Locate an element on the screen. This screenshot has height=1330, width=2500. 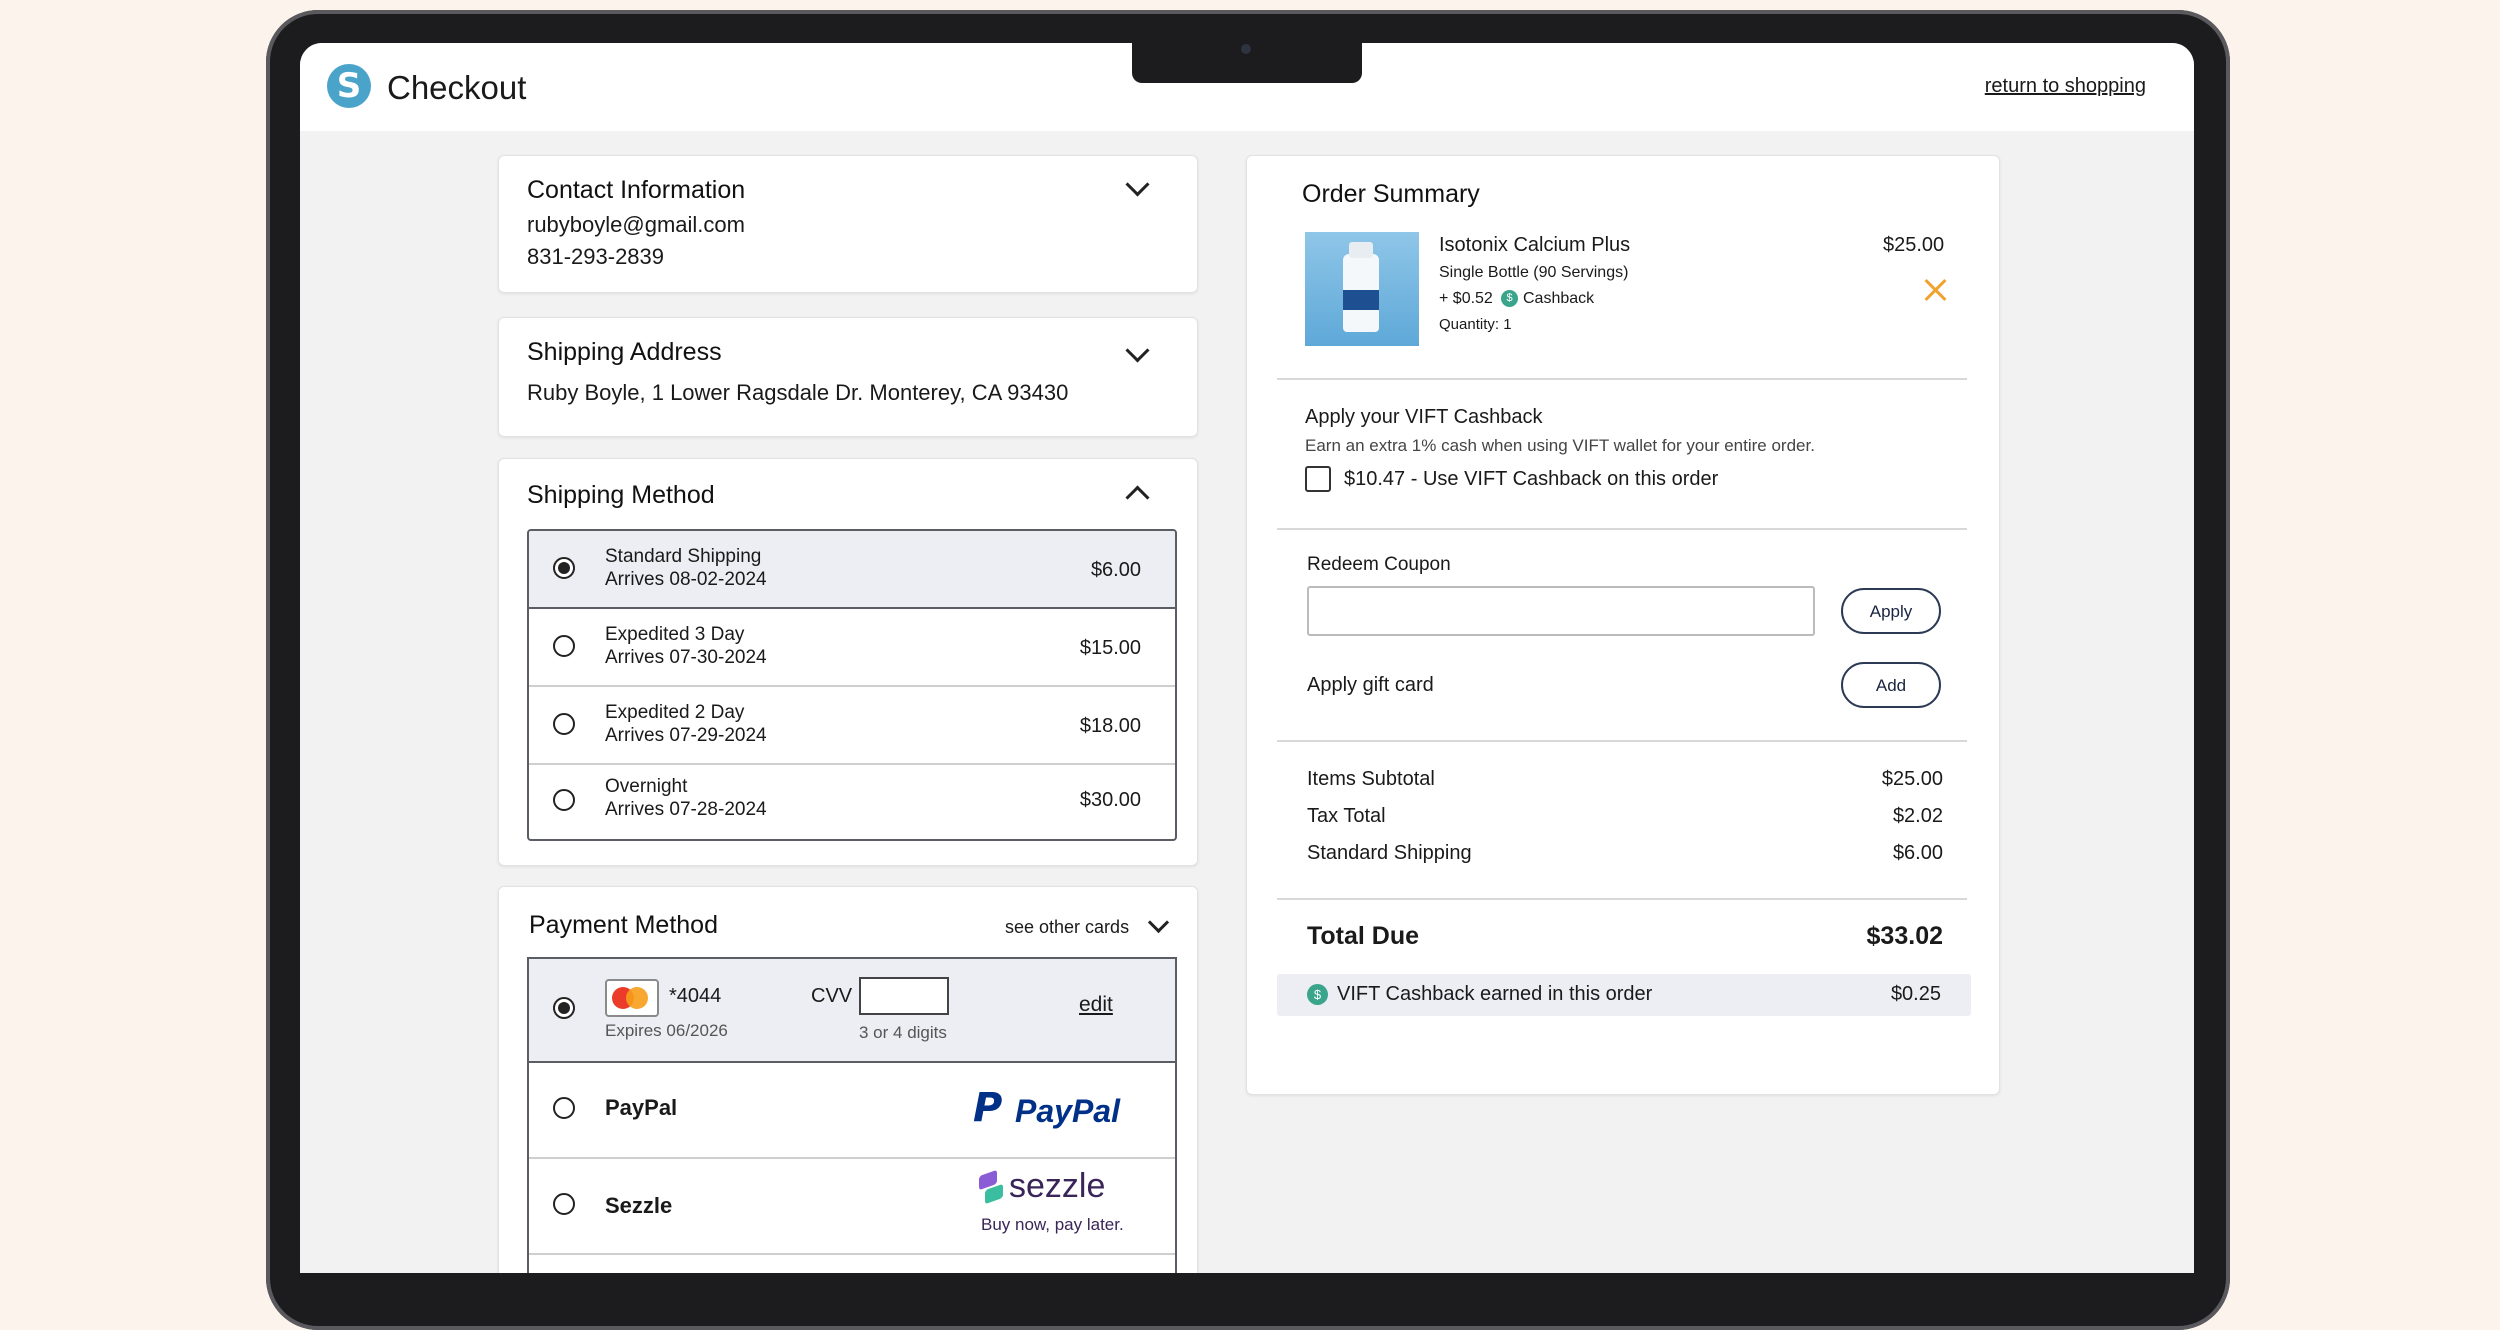
cvv-input is located at coordinates (904, 996).